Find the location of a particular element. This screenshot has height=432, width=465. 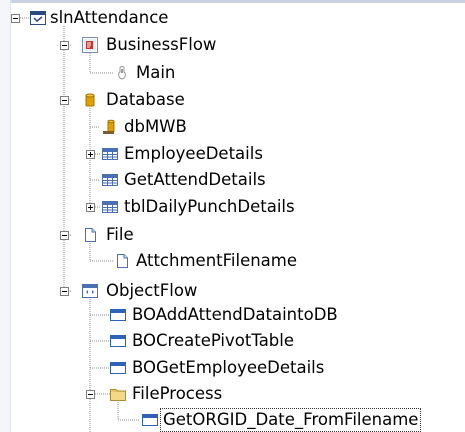

tree-node-main: Main is located at coordinates (155, 73).